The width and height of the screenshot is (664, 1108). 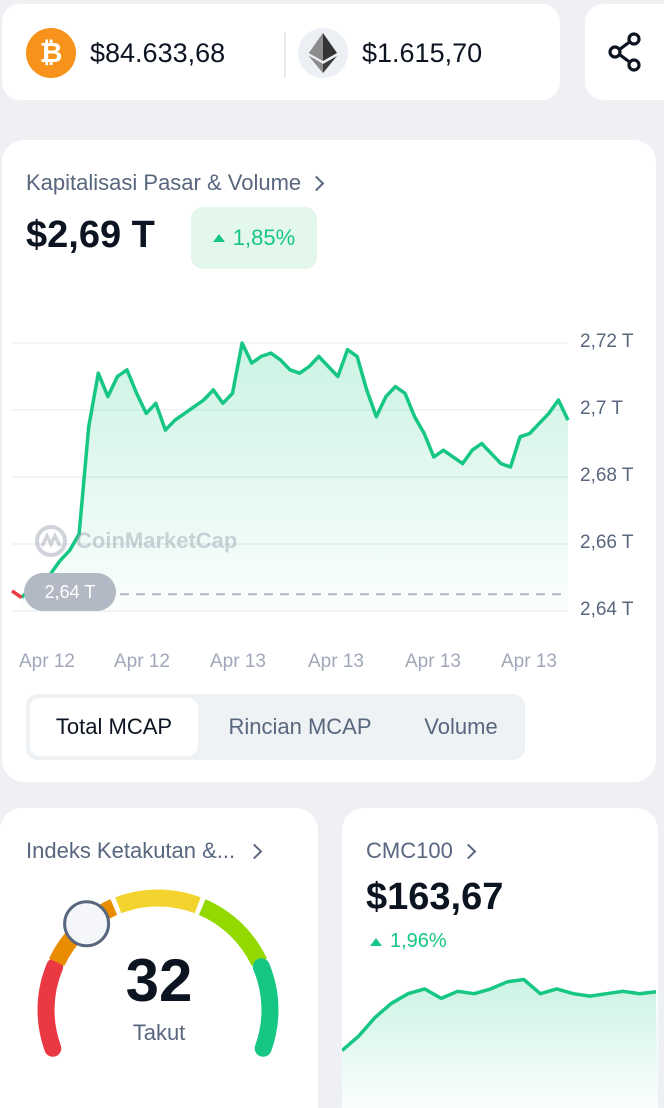 I want to click on btc-ticker: ₿ $84.633,68, so click(x=125, y=53).